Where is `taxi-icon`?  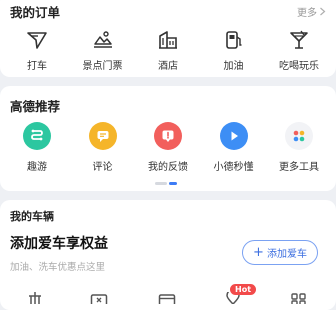
taxi-icon is located at coordinates (37, 40).